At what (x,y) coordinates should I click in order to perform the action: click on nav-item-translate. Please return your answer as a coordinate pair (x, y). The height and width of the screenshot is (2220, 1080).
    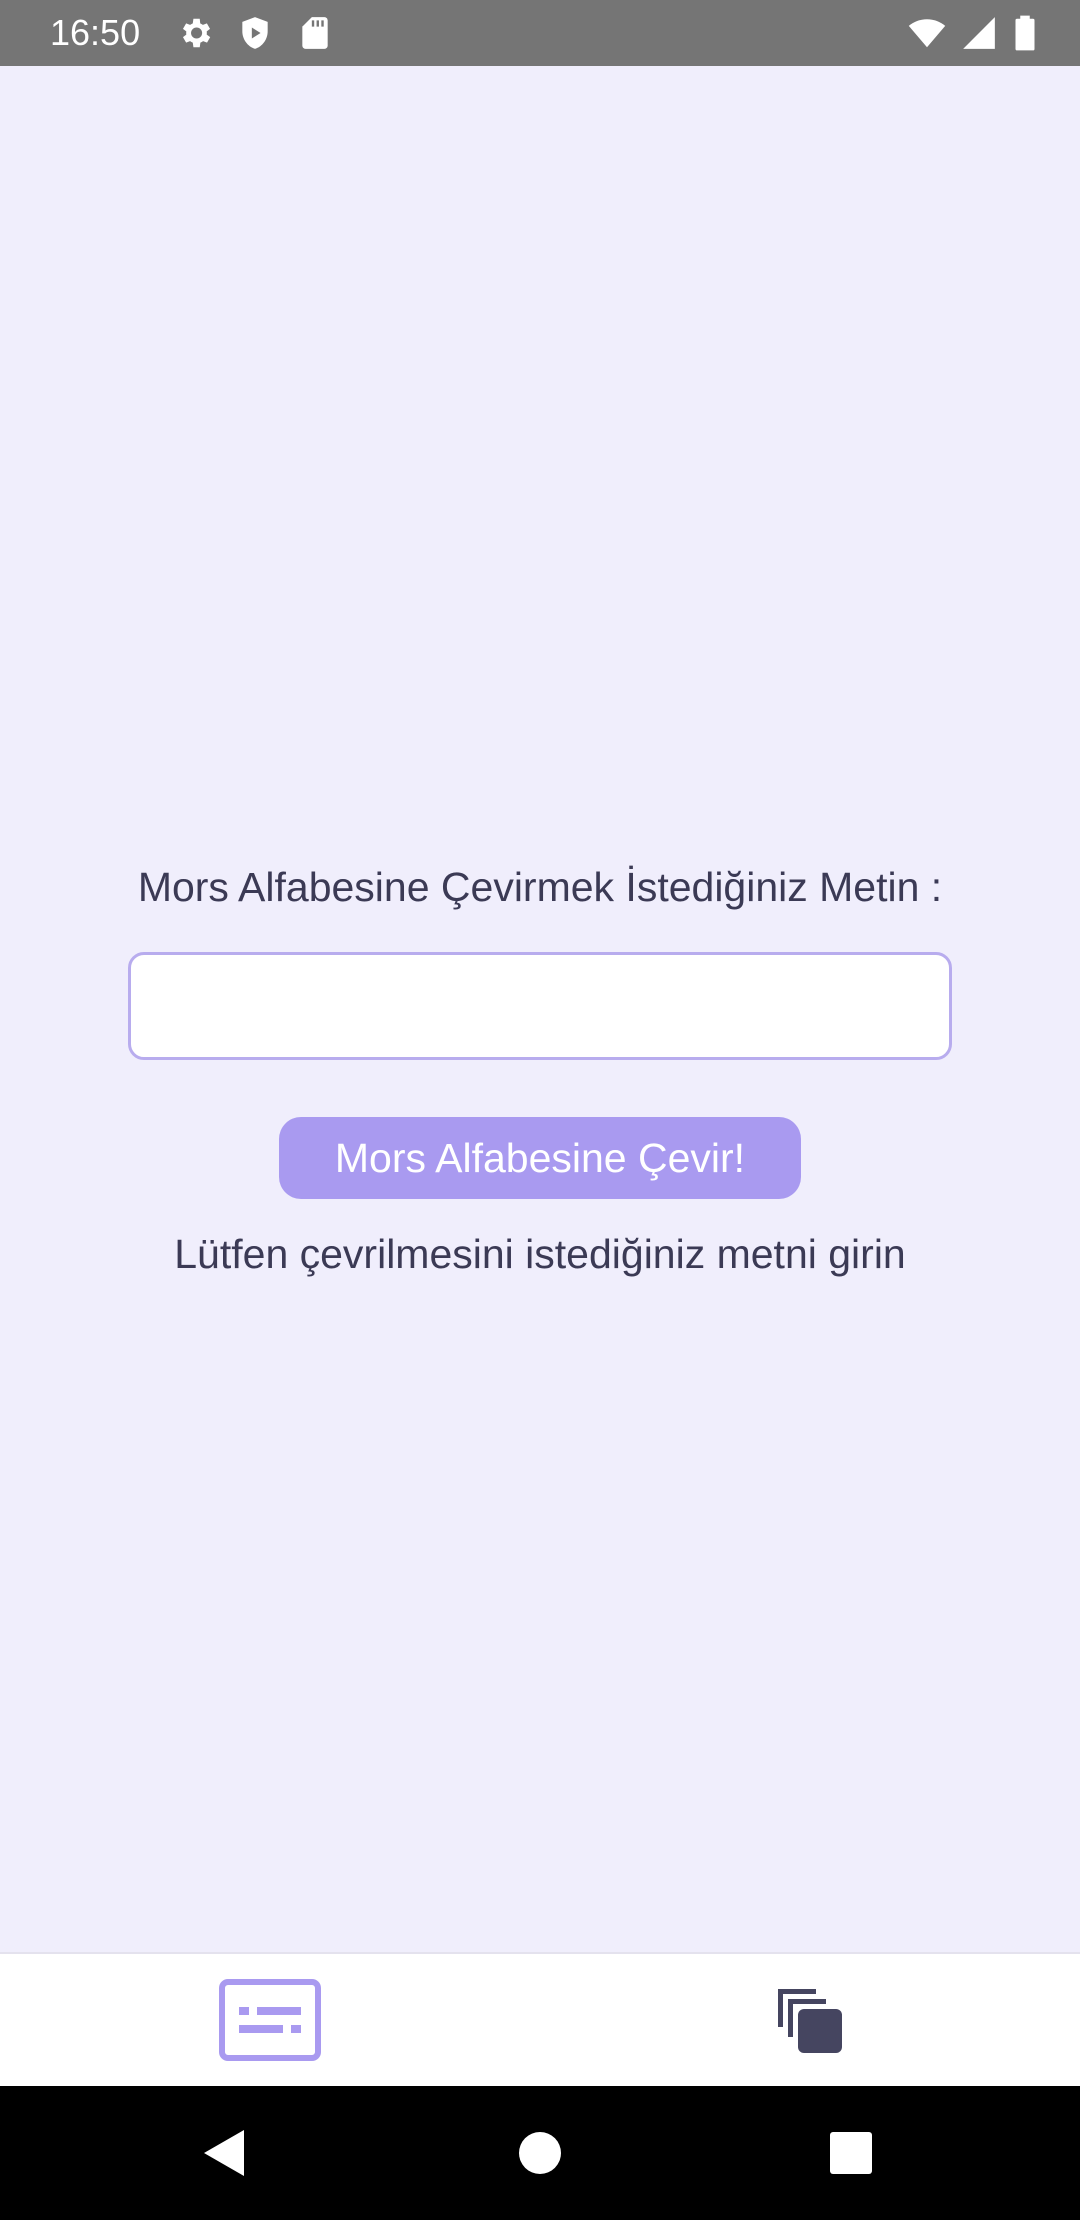
    Looking at the image, I should click on (270, 2020).